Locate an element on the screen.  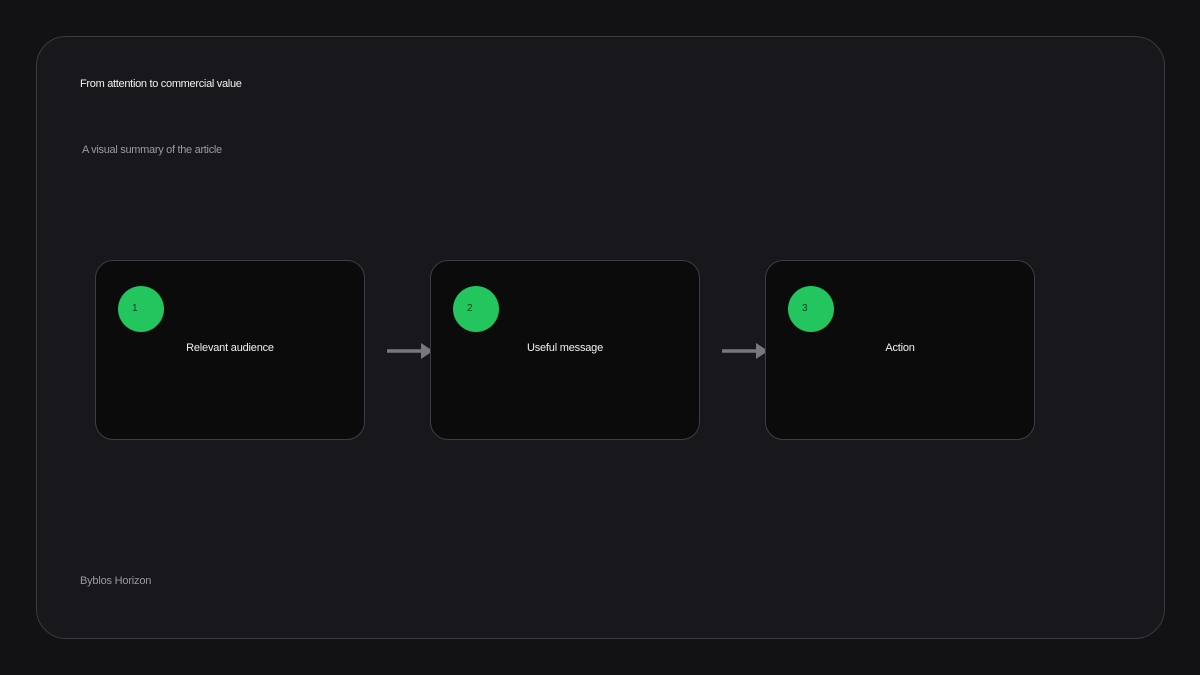
diagram-subtitle: A visual summary of the article is located at coordinates (152, 150).